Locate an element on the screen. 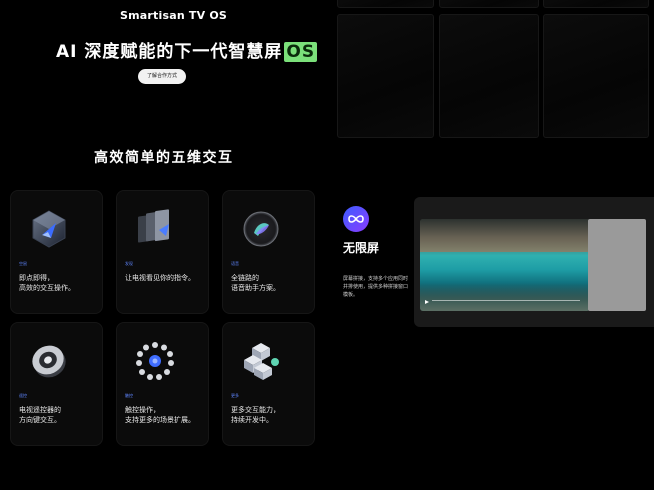 This screenshot has width=654, height=490. play-icon is located at coordinates (427, 302).